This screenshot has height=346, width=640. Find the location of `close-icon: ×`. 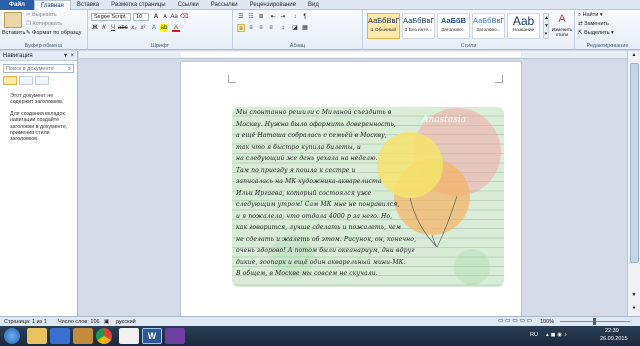

close-icon: × is located at coordinates (72, 56).